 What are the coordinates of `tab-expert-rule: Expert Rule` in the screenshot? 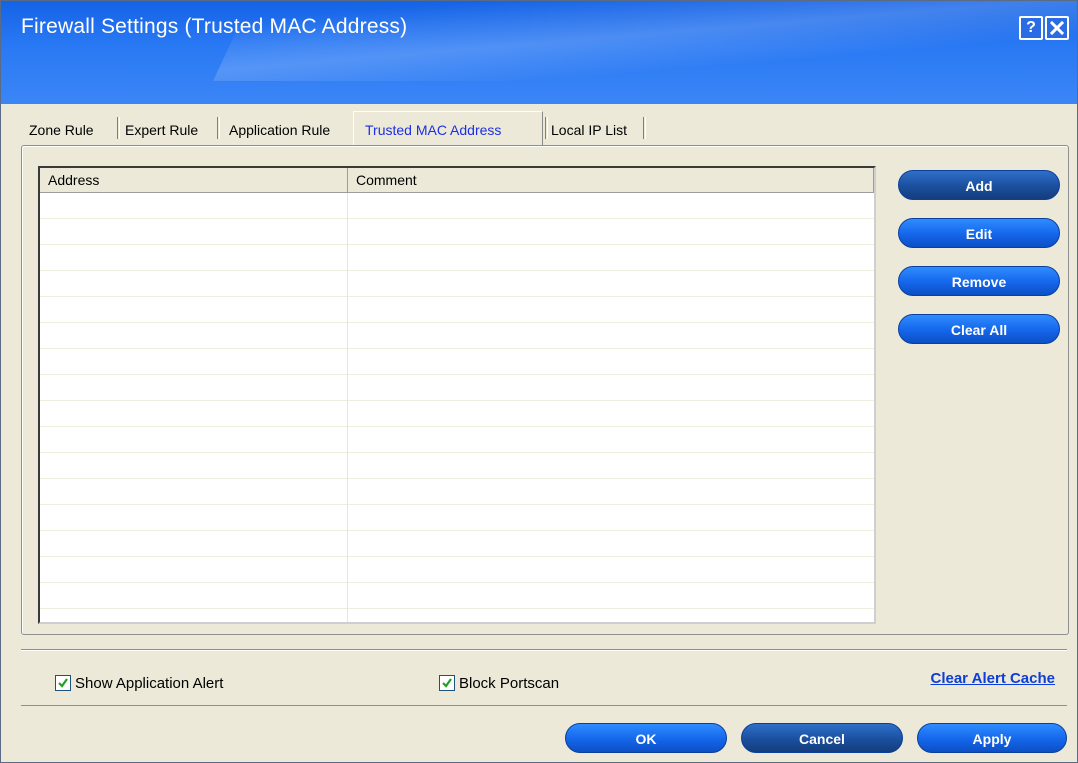 It's located at (161, 130).